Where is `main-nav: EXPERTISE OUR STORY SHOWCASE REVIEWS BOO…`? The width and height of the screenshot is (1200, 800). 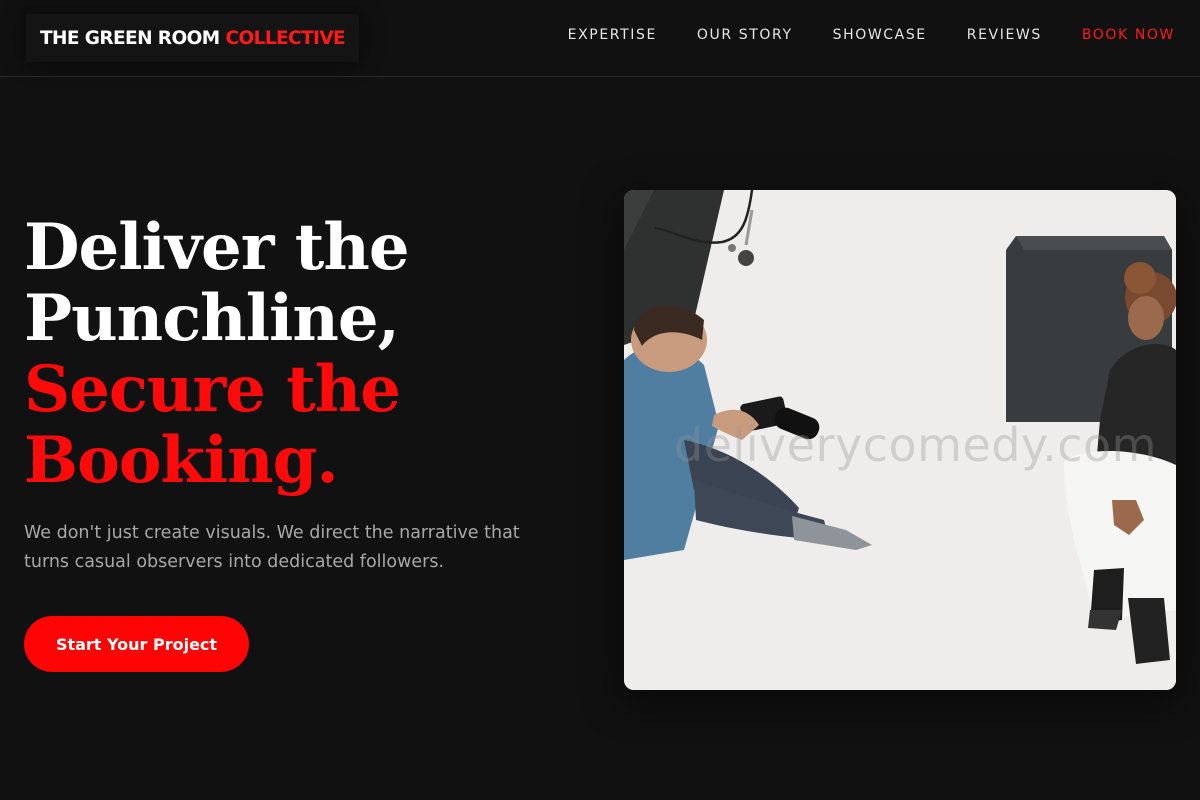 main-nav: EXPERTISE OUR STORY SHOWCASE REVIEWS BOO… is located at coordinates (871, 35).